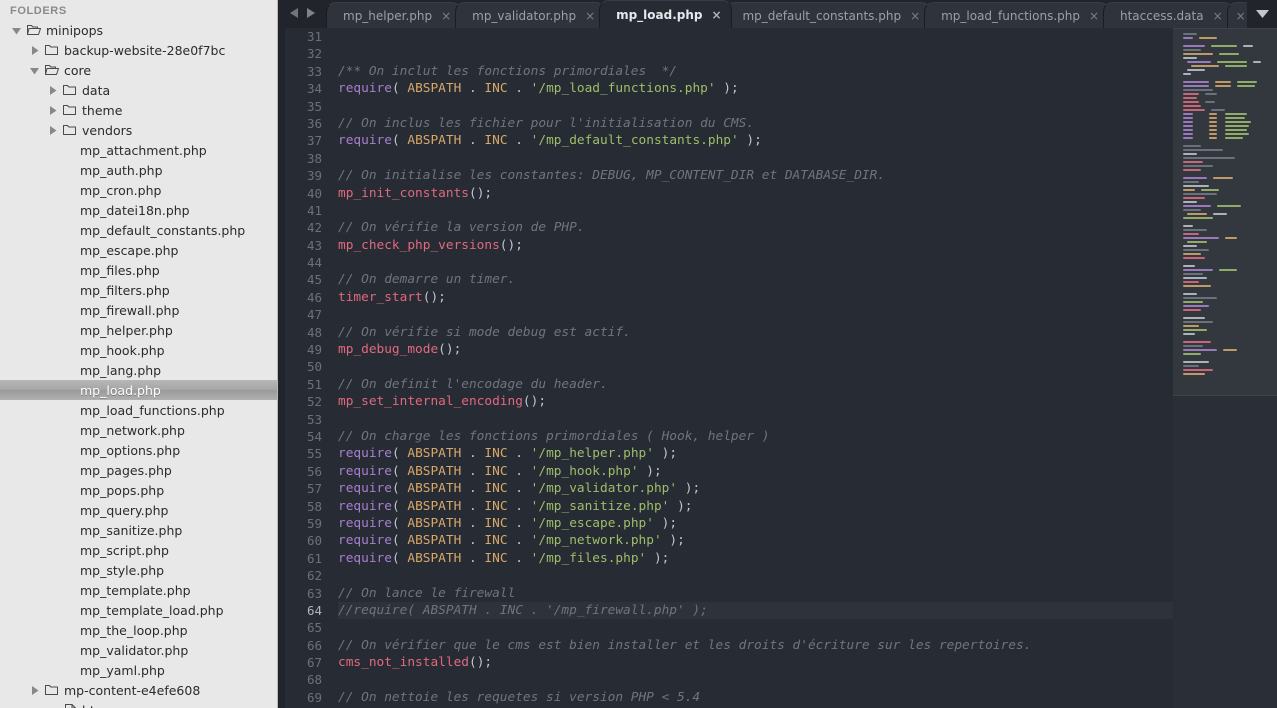 The image size is (1277, 708). What do you see at coordinates (755, 384) in the screenshot?
I see `code-line: // On definit l'encodage du header.` at bounding box center [755, 384].